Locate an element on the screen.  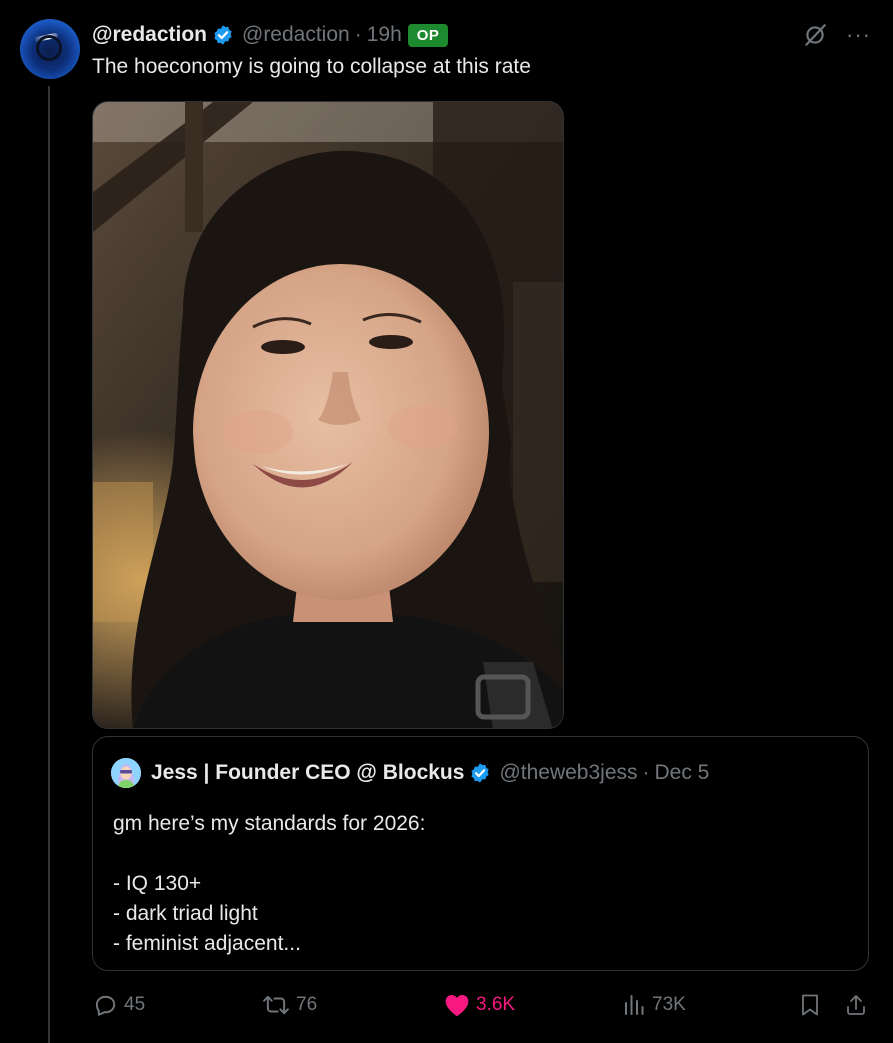
bookmark-button is located at coordinates (813, 1005).